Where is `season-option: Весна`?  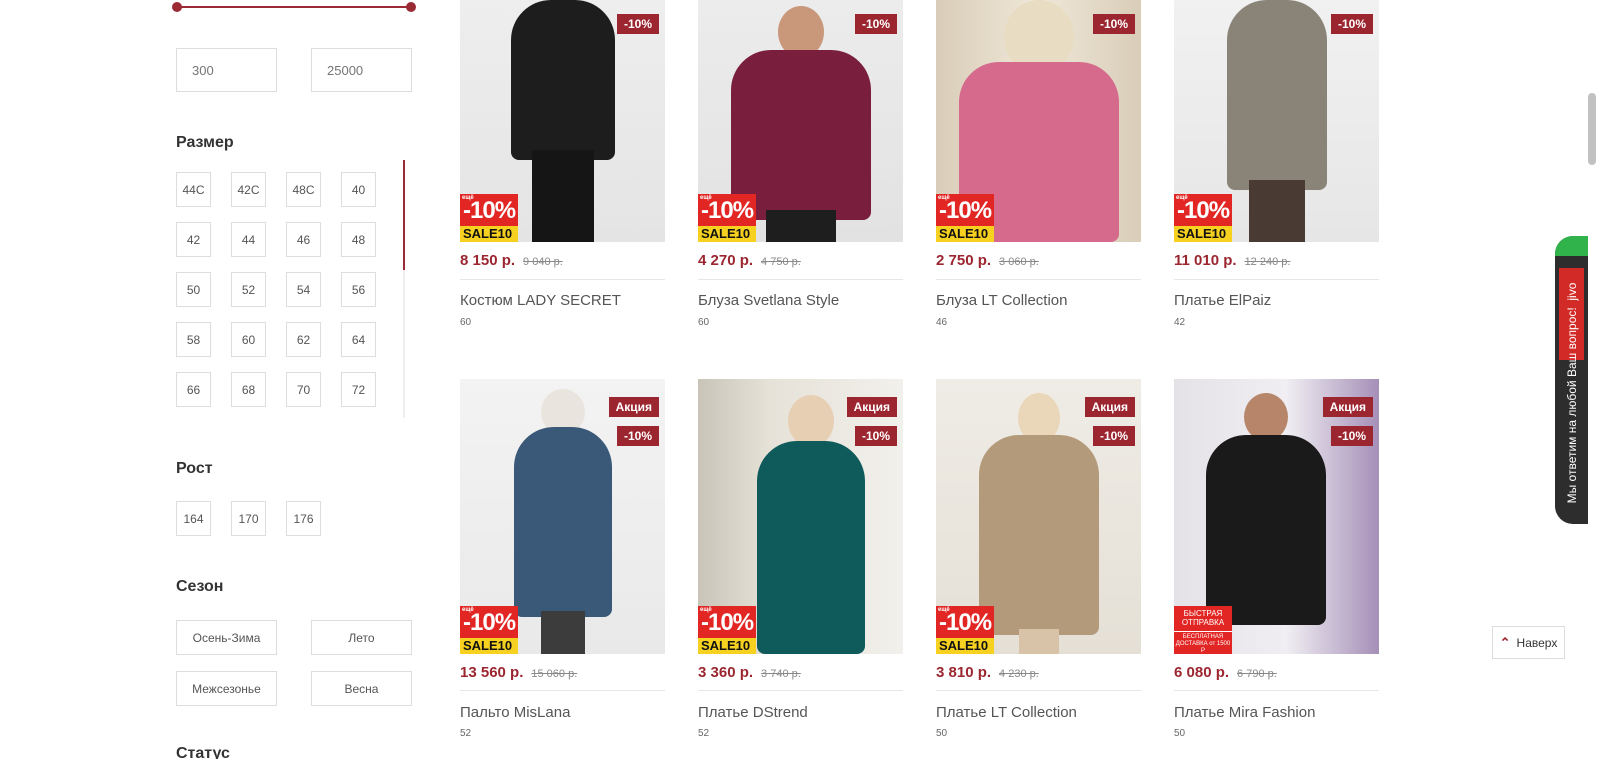
season-option: Весна is located at coordinates (361, 688).